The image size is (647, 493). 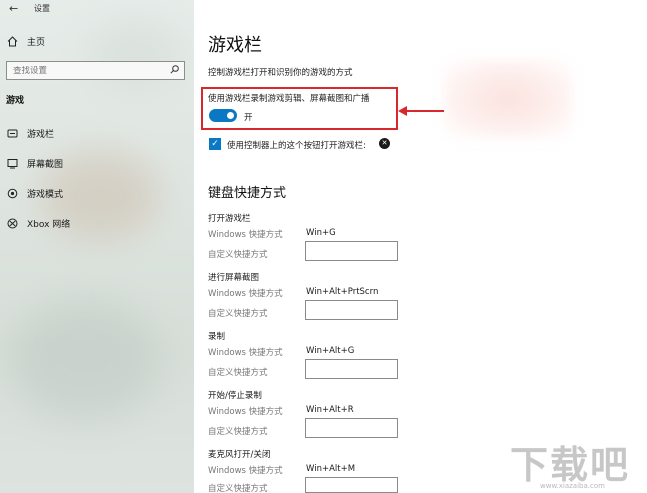 I want to click on sidebar-item-label: 游戏模式, so click(x=45, y=195).